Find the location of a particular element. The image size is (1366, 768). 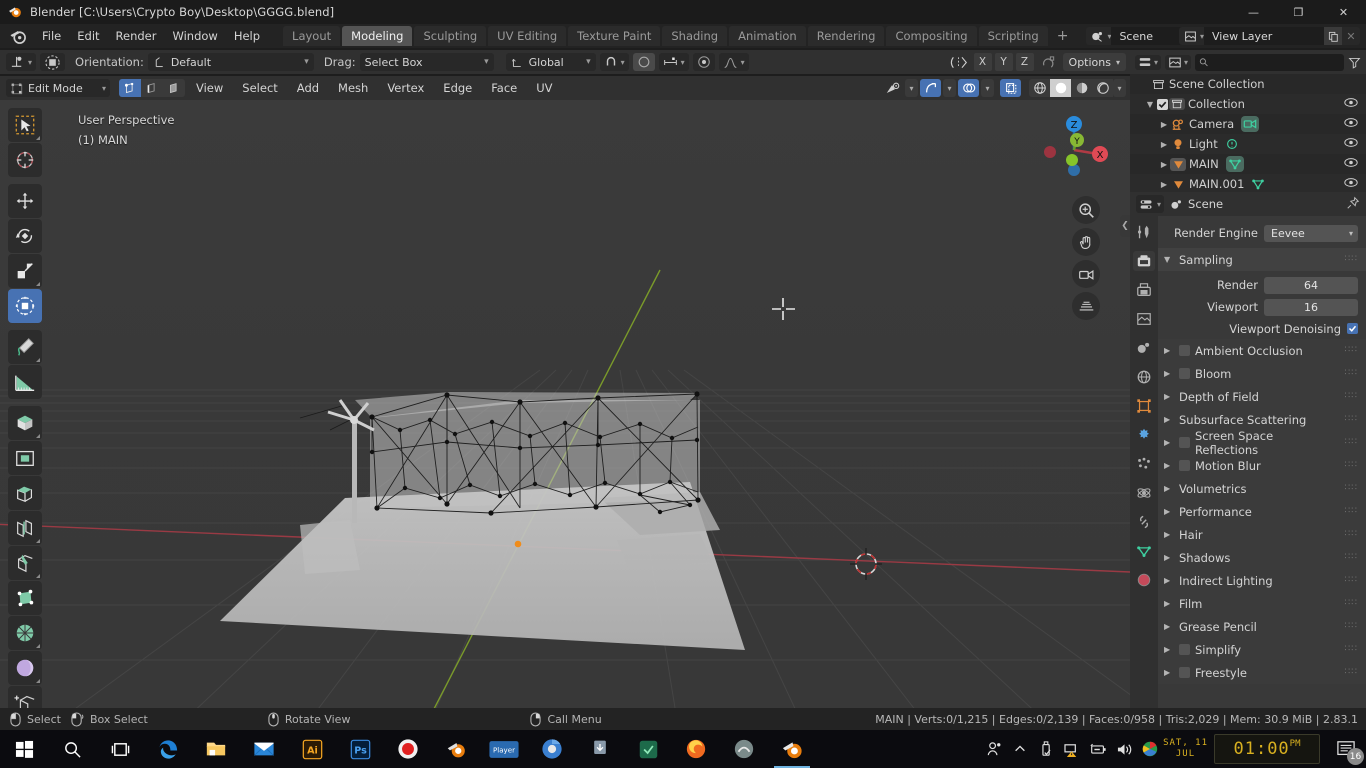

extrude-region-tool-button is located at coordinates (25, 493).